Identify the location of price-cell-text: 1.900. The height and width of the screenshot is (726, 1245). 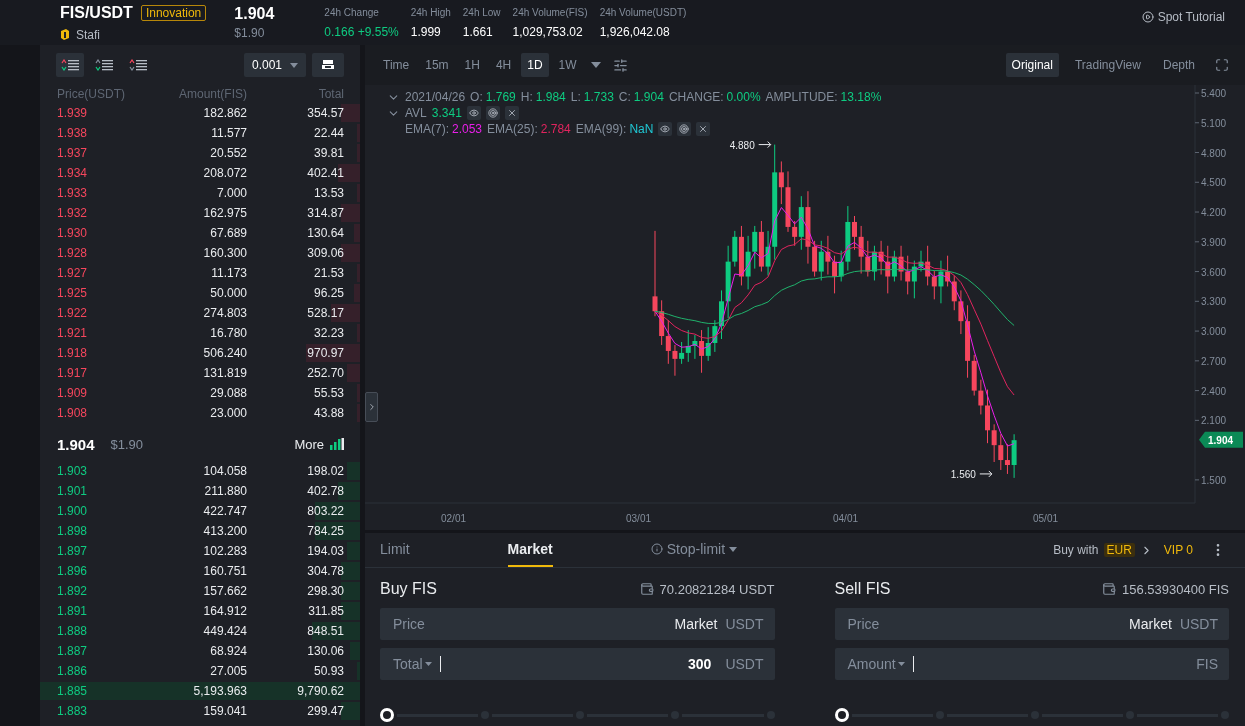
(73, 511).